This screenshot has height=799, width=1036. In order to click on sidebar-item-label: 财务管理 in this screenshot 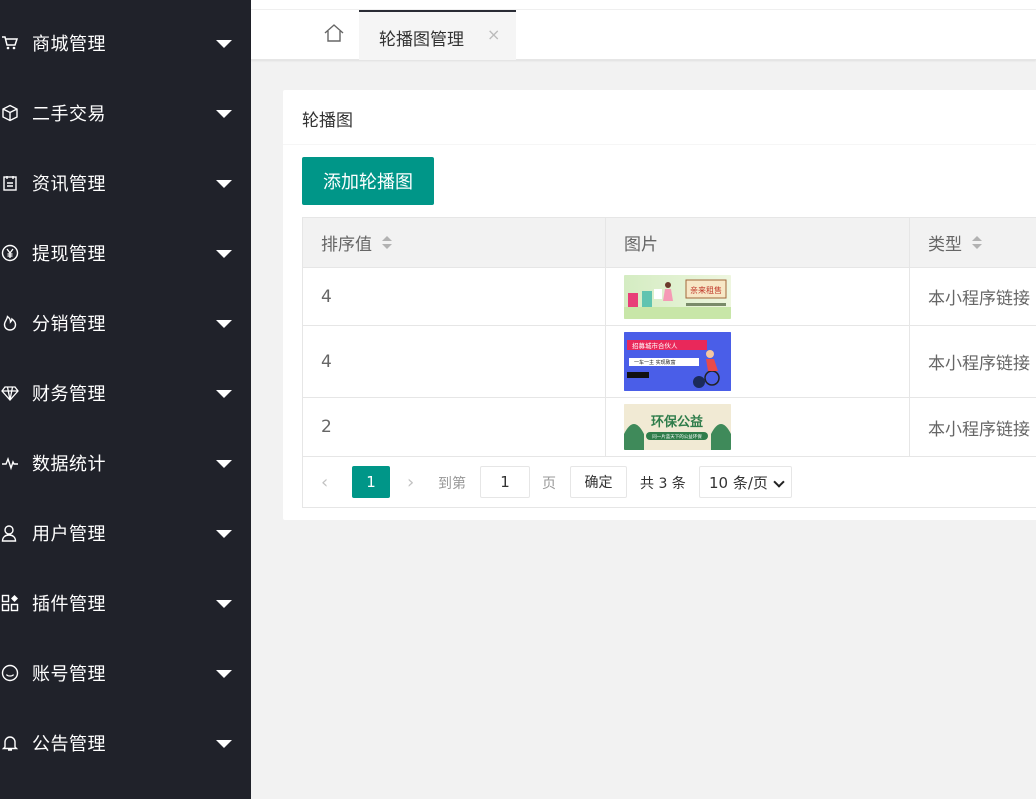, I will do `click(69, 394)`.